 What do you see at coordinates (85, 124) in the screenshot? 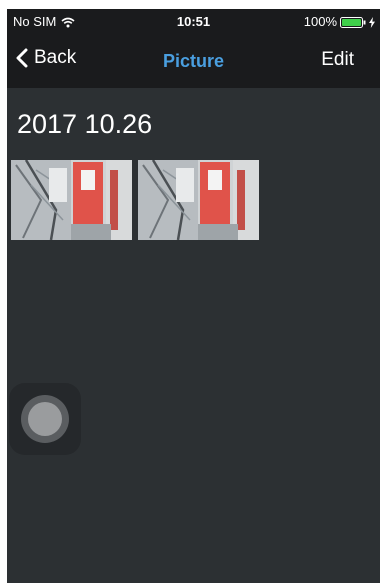
I see `section-date-heading: 2017 10.26` at bounding box center [85, 124].